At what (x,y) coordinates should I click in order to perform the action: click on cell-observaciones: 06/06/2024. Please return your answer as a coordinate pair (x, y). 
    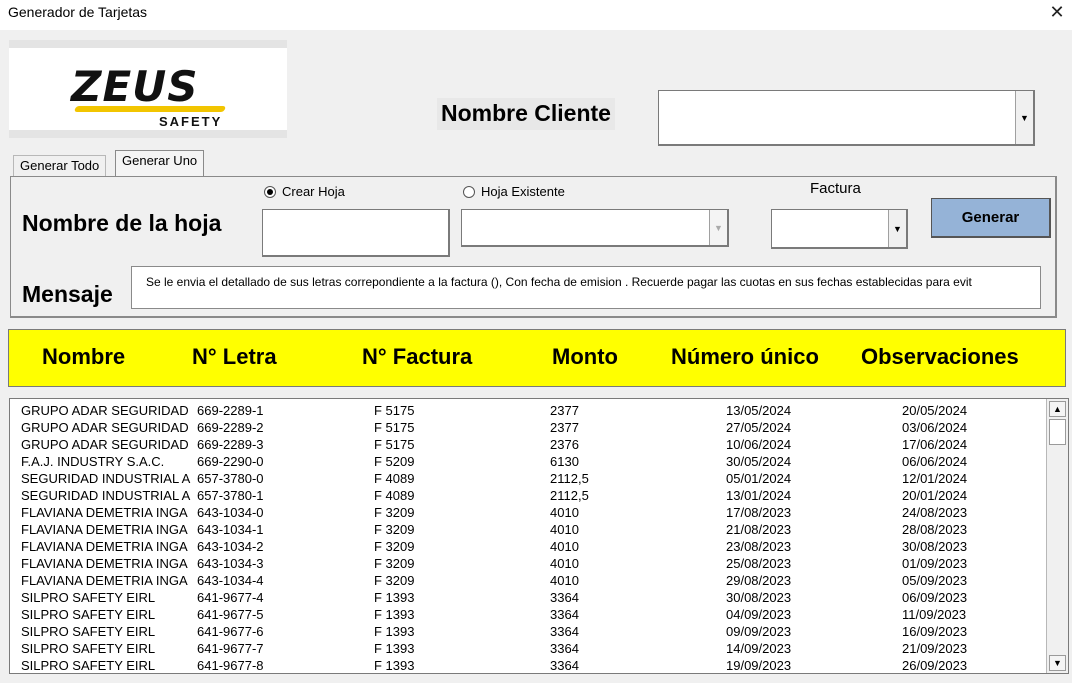
    Looking at the image, I should click on (935, 461).